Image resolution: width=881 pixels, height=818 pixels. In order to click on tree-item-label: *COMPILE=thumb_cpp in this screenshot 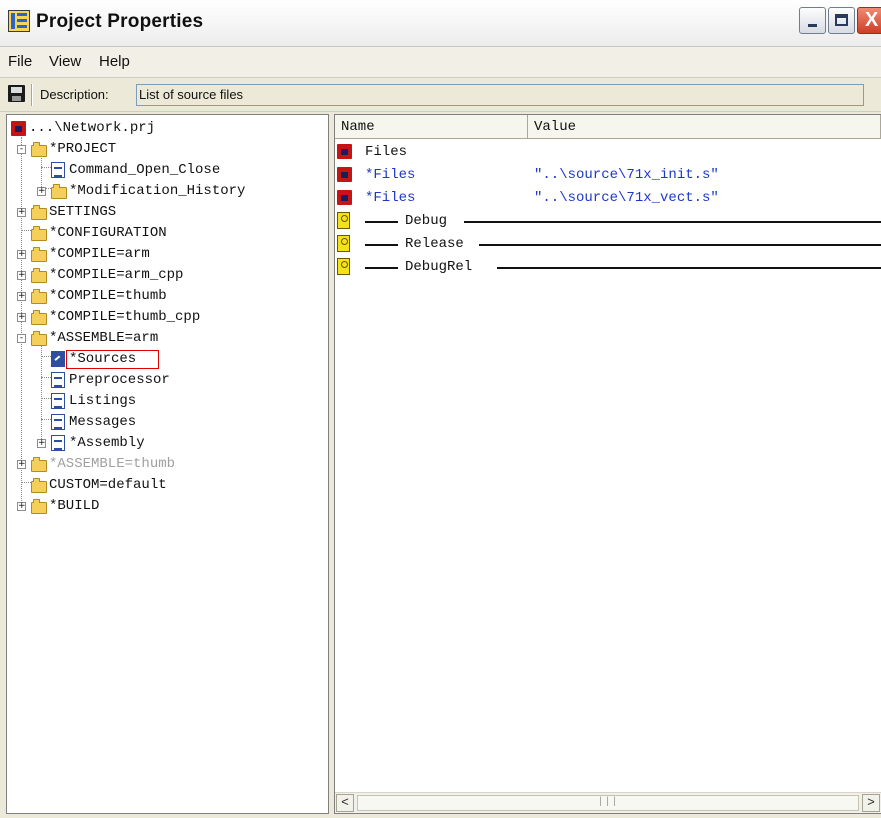, I will do `click(125, 317)`.